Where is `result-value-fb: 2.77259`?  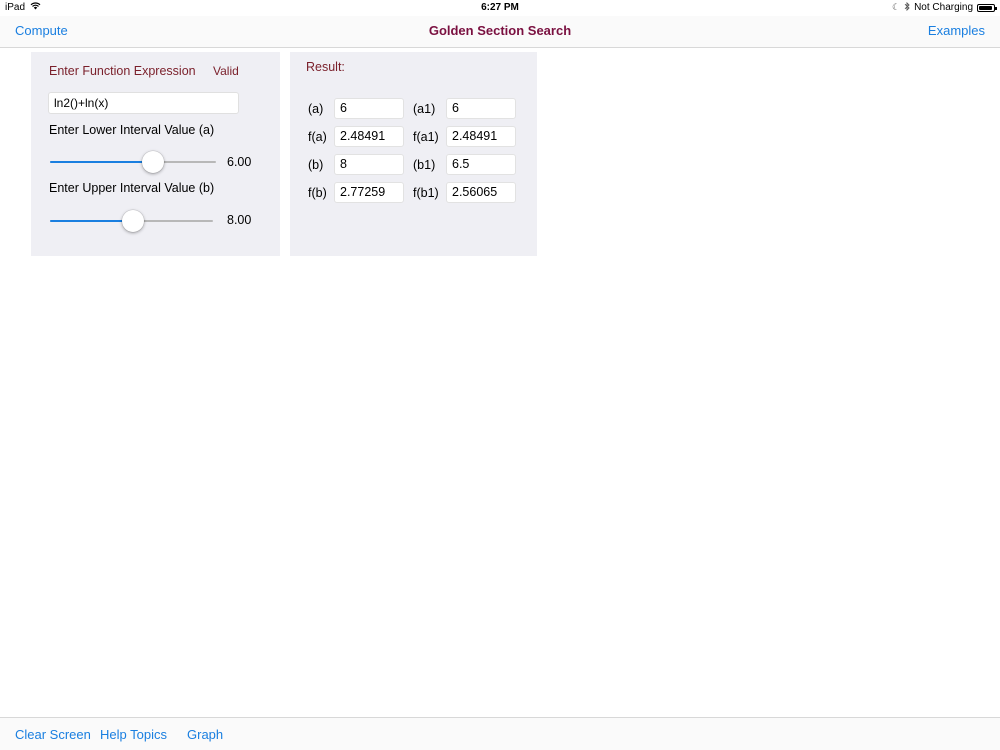
result-value-fb: 2.77259 is located at coordinates (369, 192).